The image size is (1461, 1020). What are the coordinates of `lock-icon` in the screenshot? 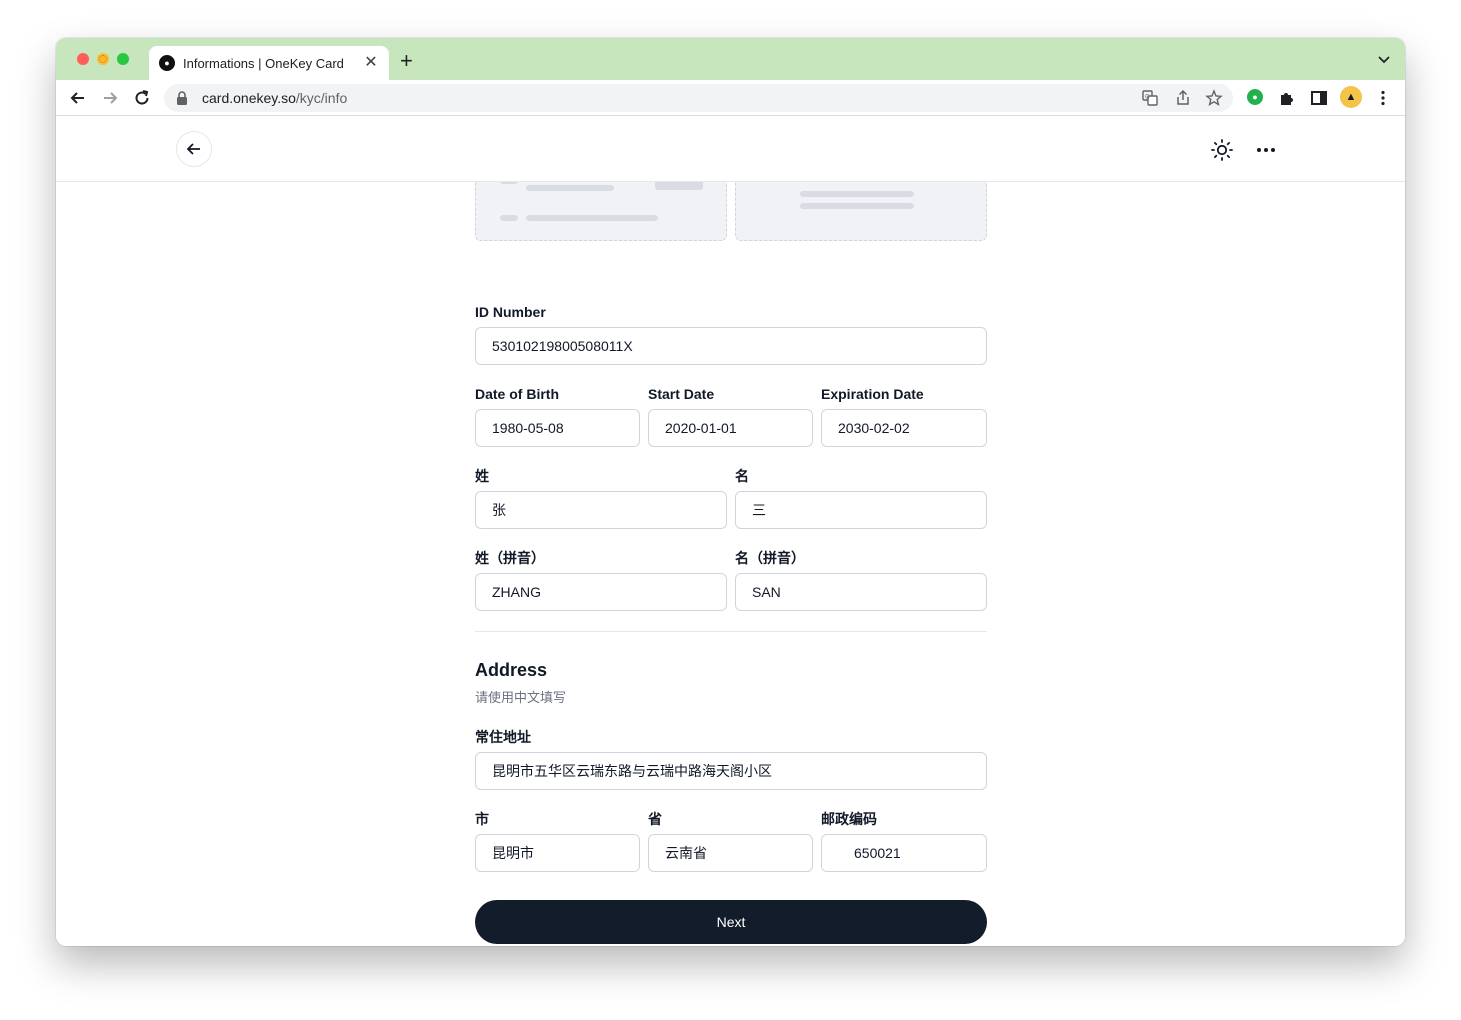 It's located at (182, 98).